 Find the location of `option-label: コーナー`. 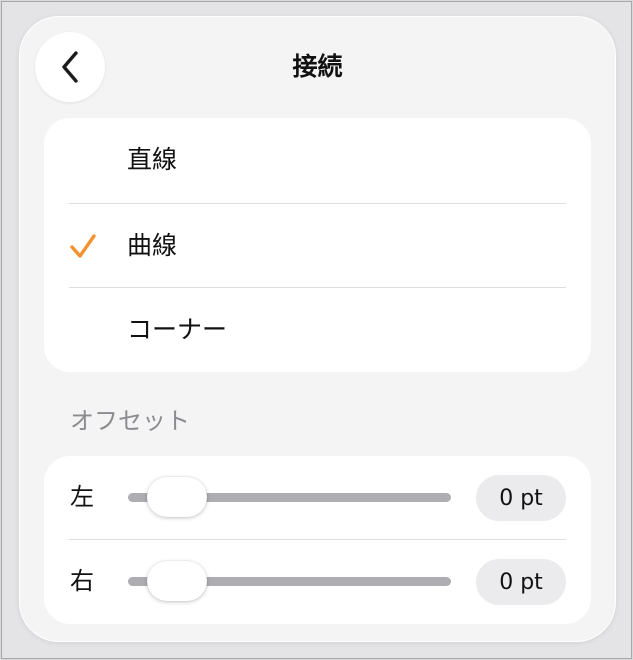

option-label: コーナー is located at coordinates (177, 329).